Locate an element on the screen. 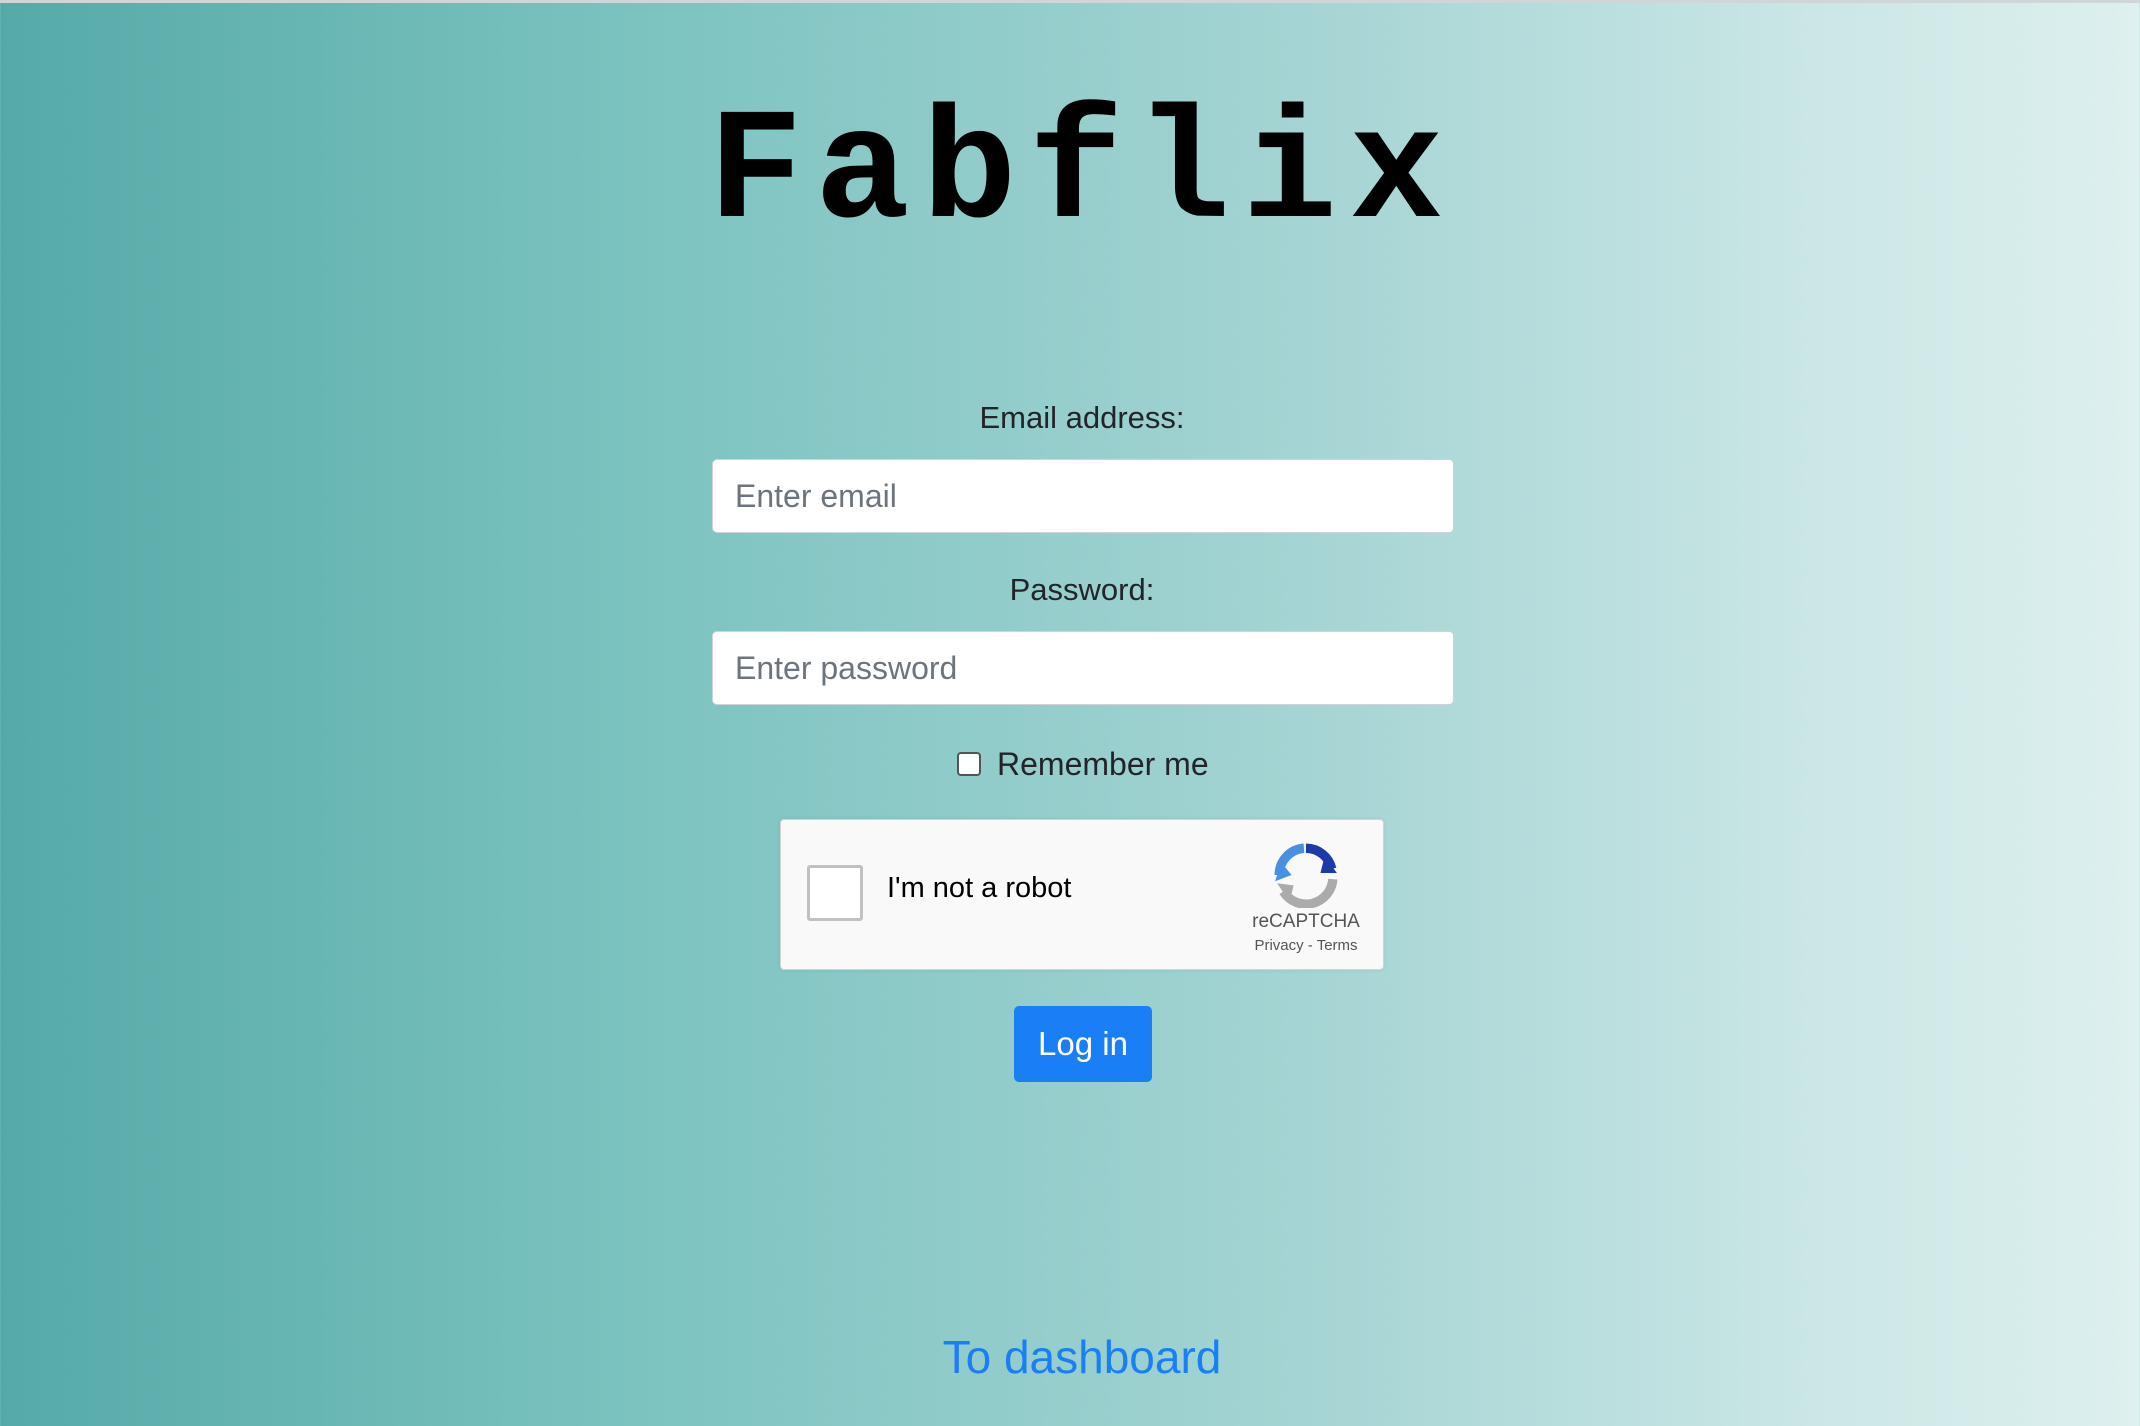 The image size is (2140, 1426). dashboard-link: To dashboard is located at coordinates (1070, 1357).